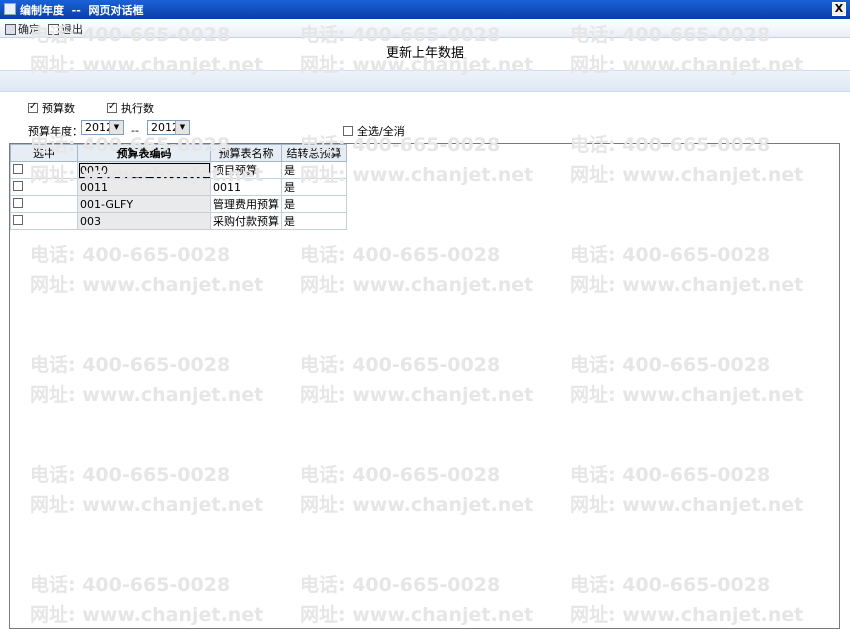  I want to click on year-from-select: 2012 ▼, so click(102, 127).